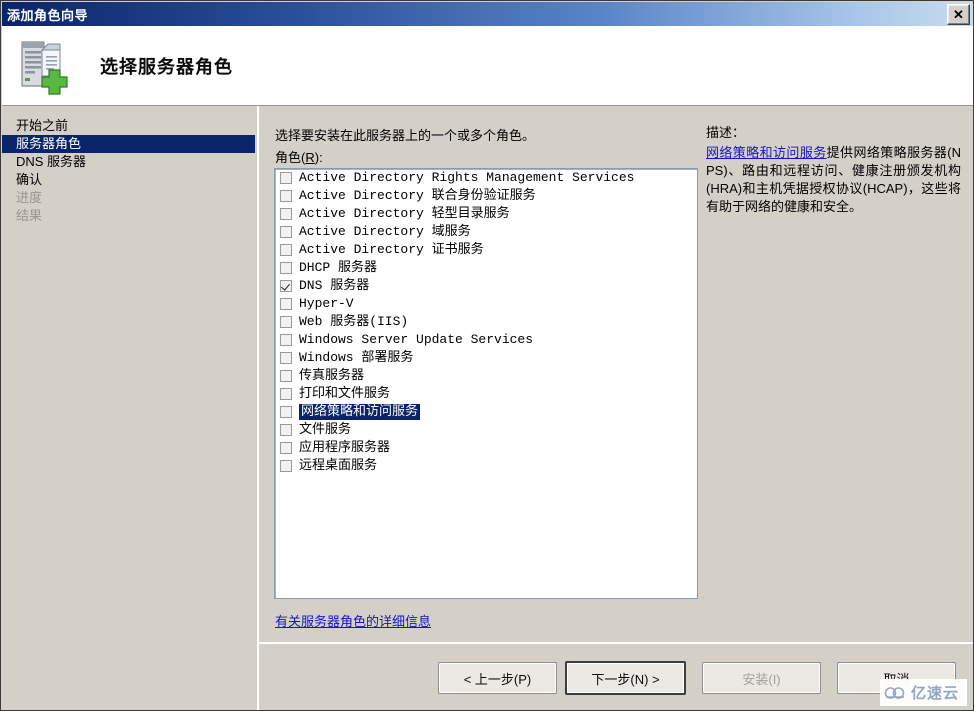 The width and height of the screenshot is (974, 711). Describe the element at coordinates (29, 197) in the screenshot. I see `sidebar-item-label: 进度` at that location.